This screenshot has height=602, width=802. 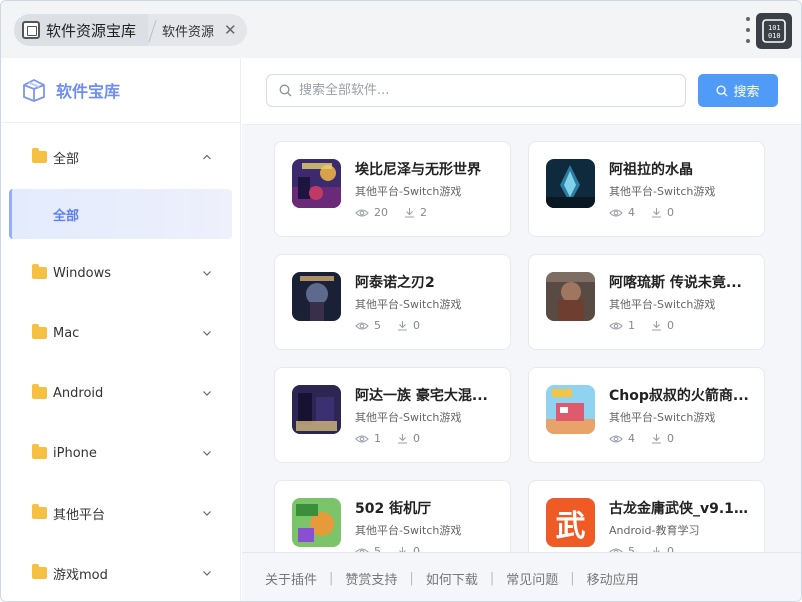 What do you see at coordinates (381, 212) in the screenshot?
I see `views-count: 20` at bounding box center [381, 212].